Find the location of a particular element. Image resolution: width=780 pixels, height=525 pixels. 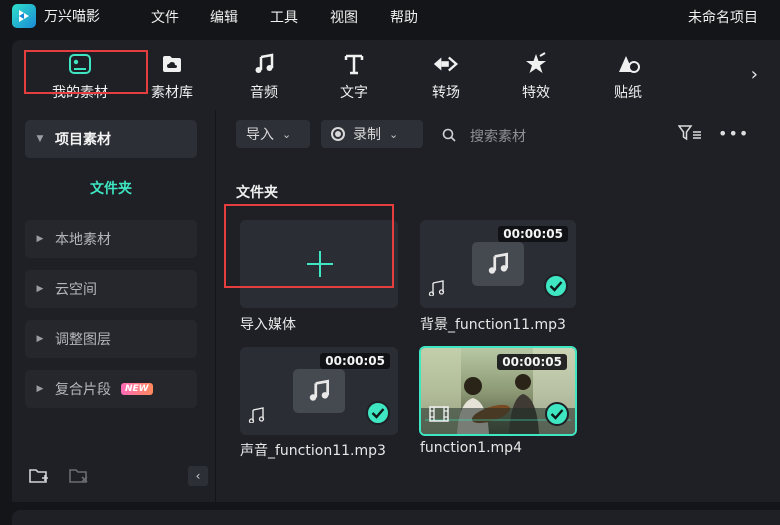

menu-view: 视图 is located at coordinates (344, 17).